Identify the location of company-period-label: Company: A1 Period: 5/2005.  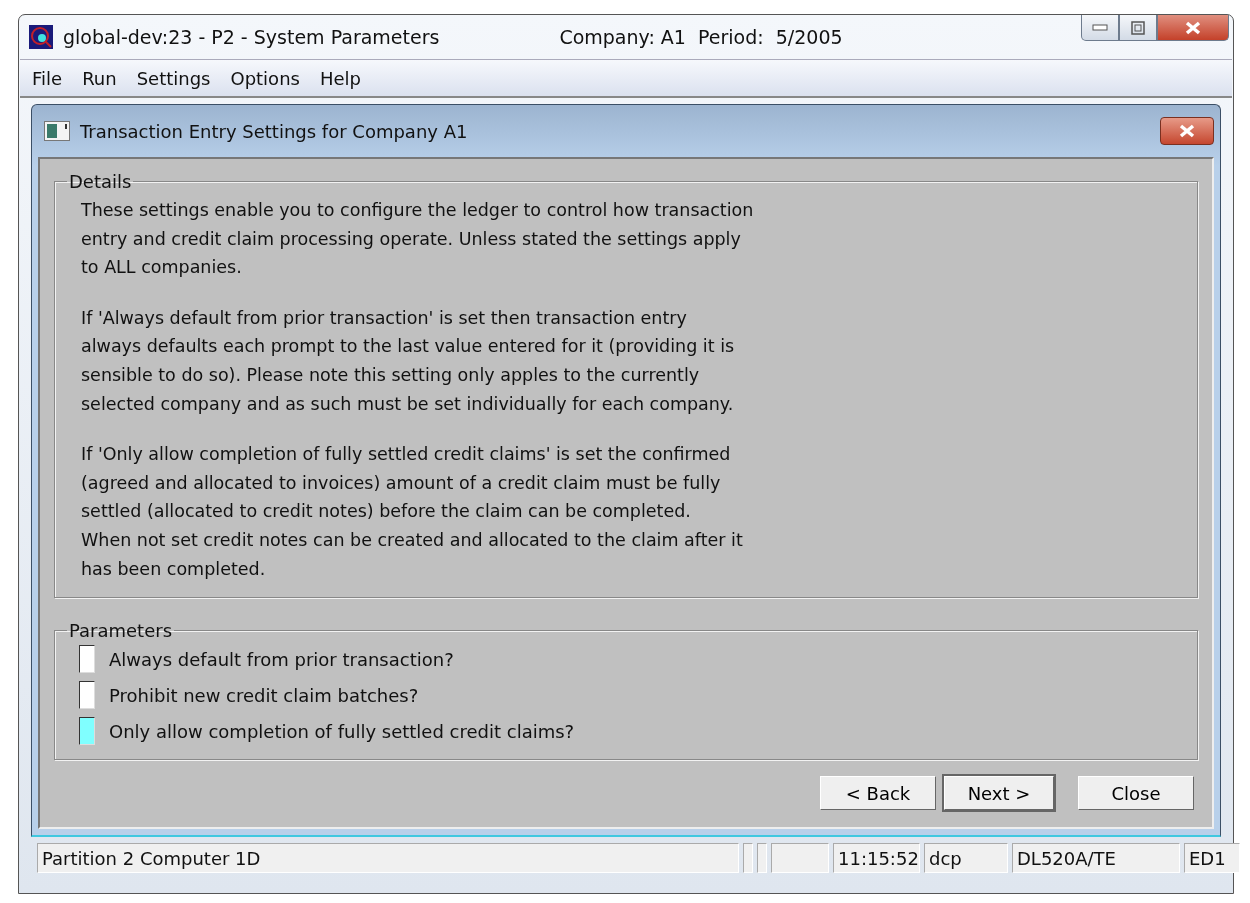
(701, 37).